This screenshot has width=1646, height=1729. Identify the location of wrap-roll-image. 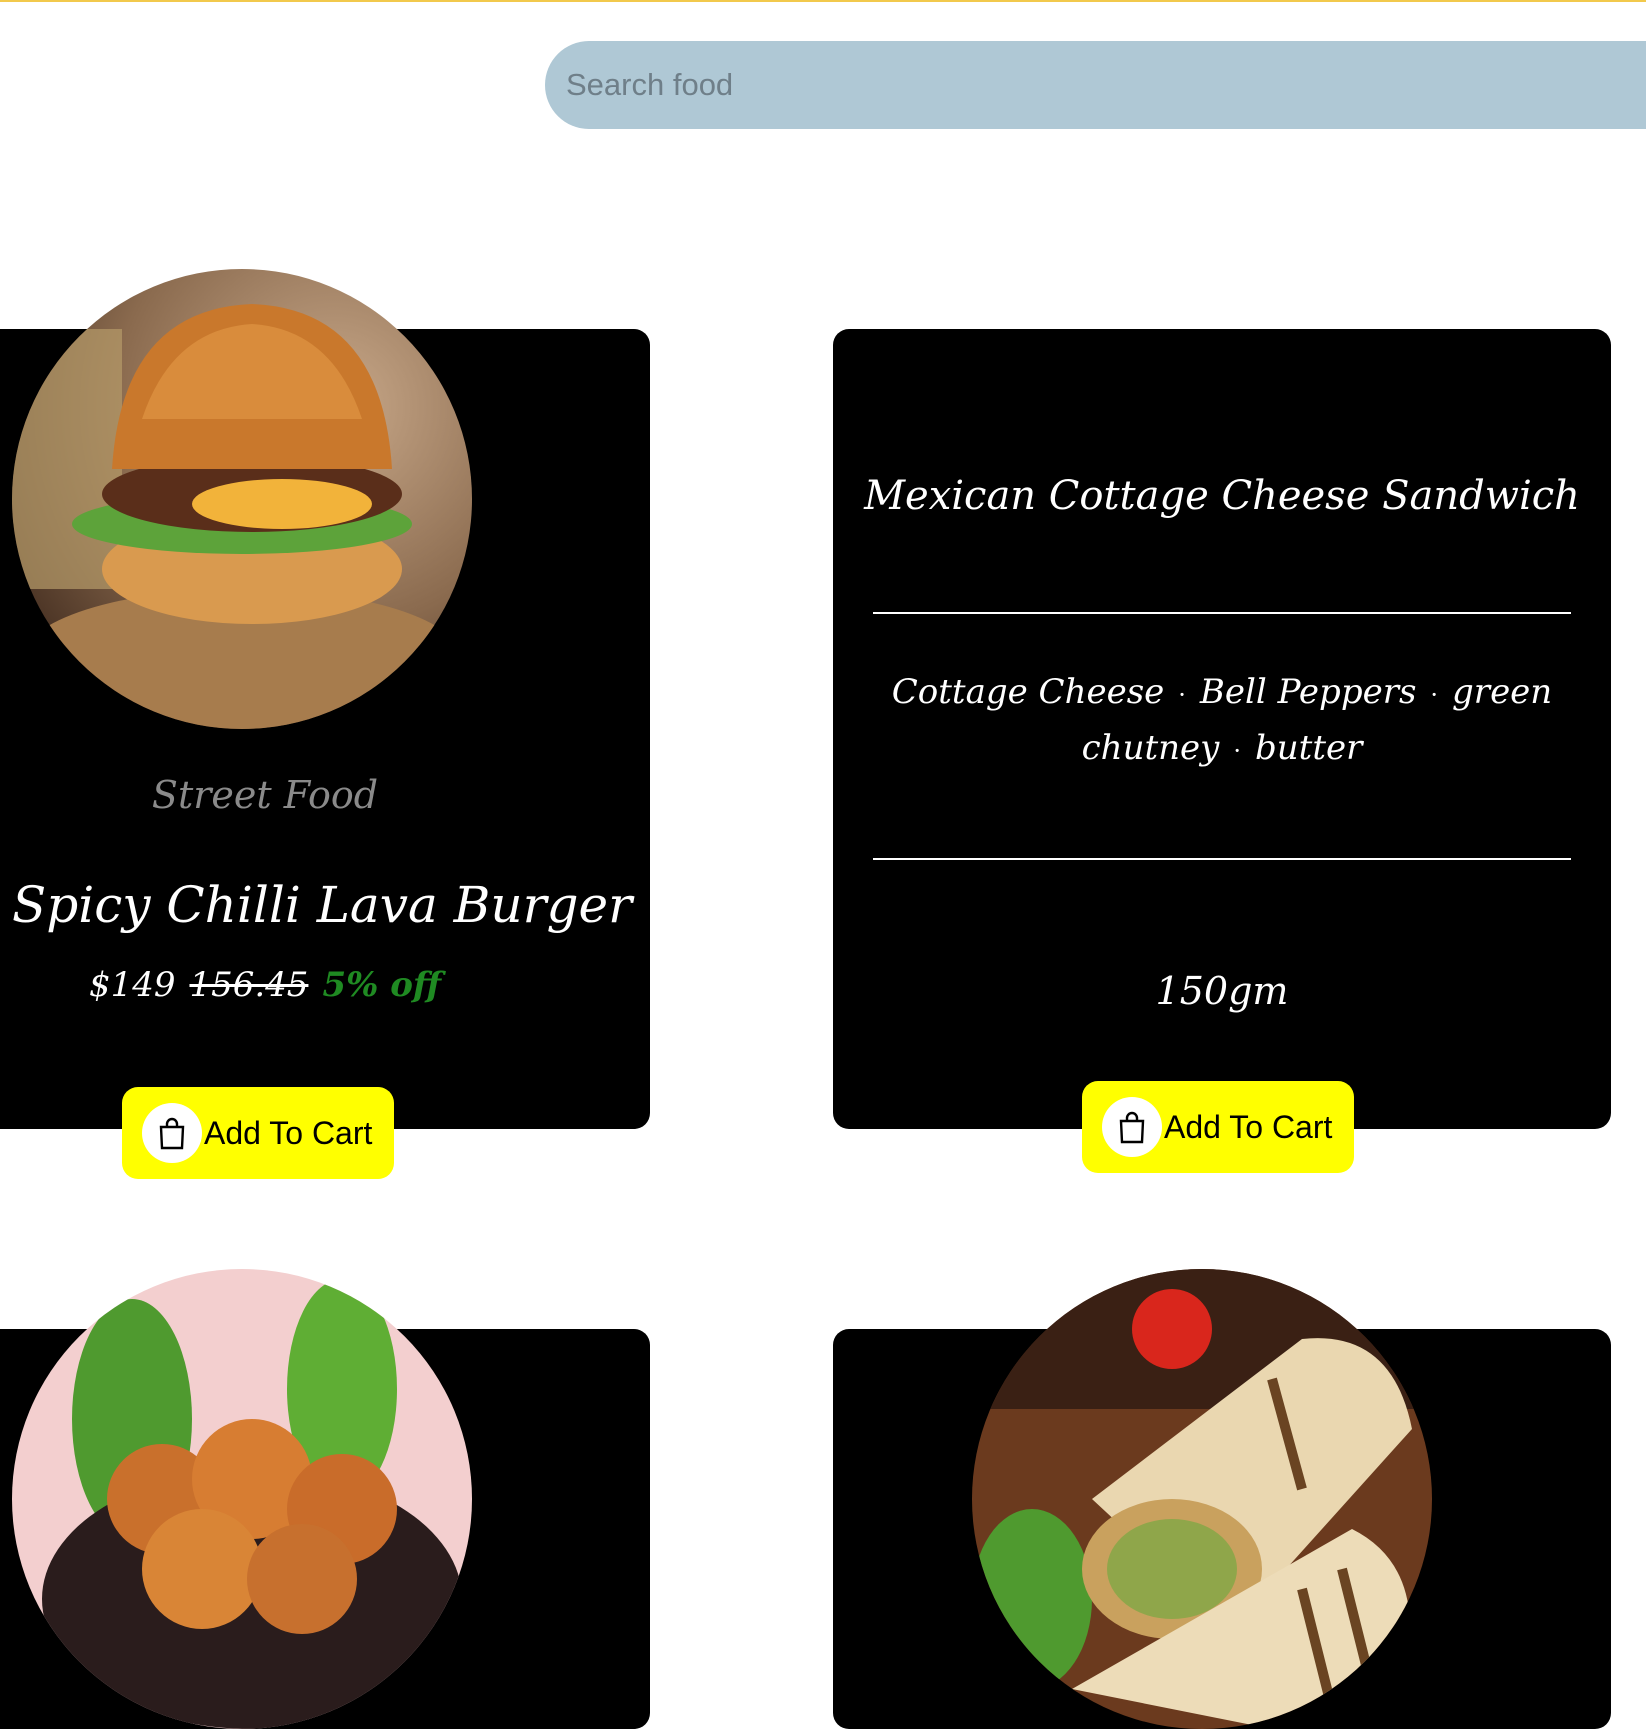
(1202, 1499).